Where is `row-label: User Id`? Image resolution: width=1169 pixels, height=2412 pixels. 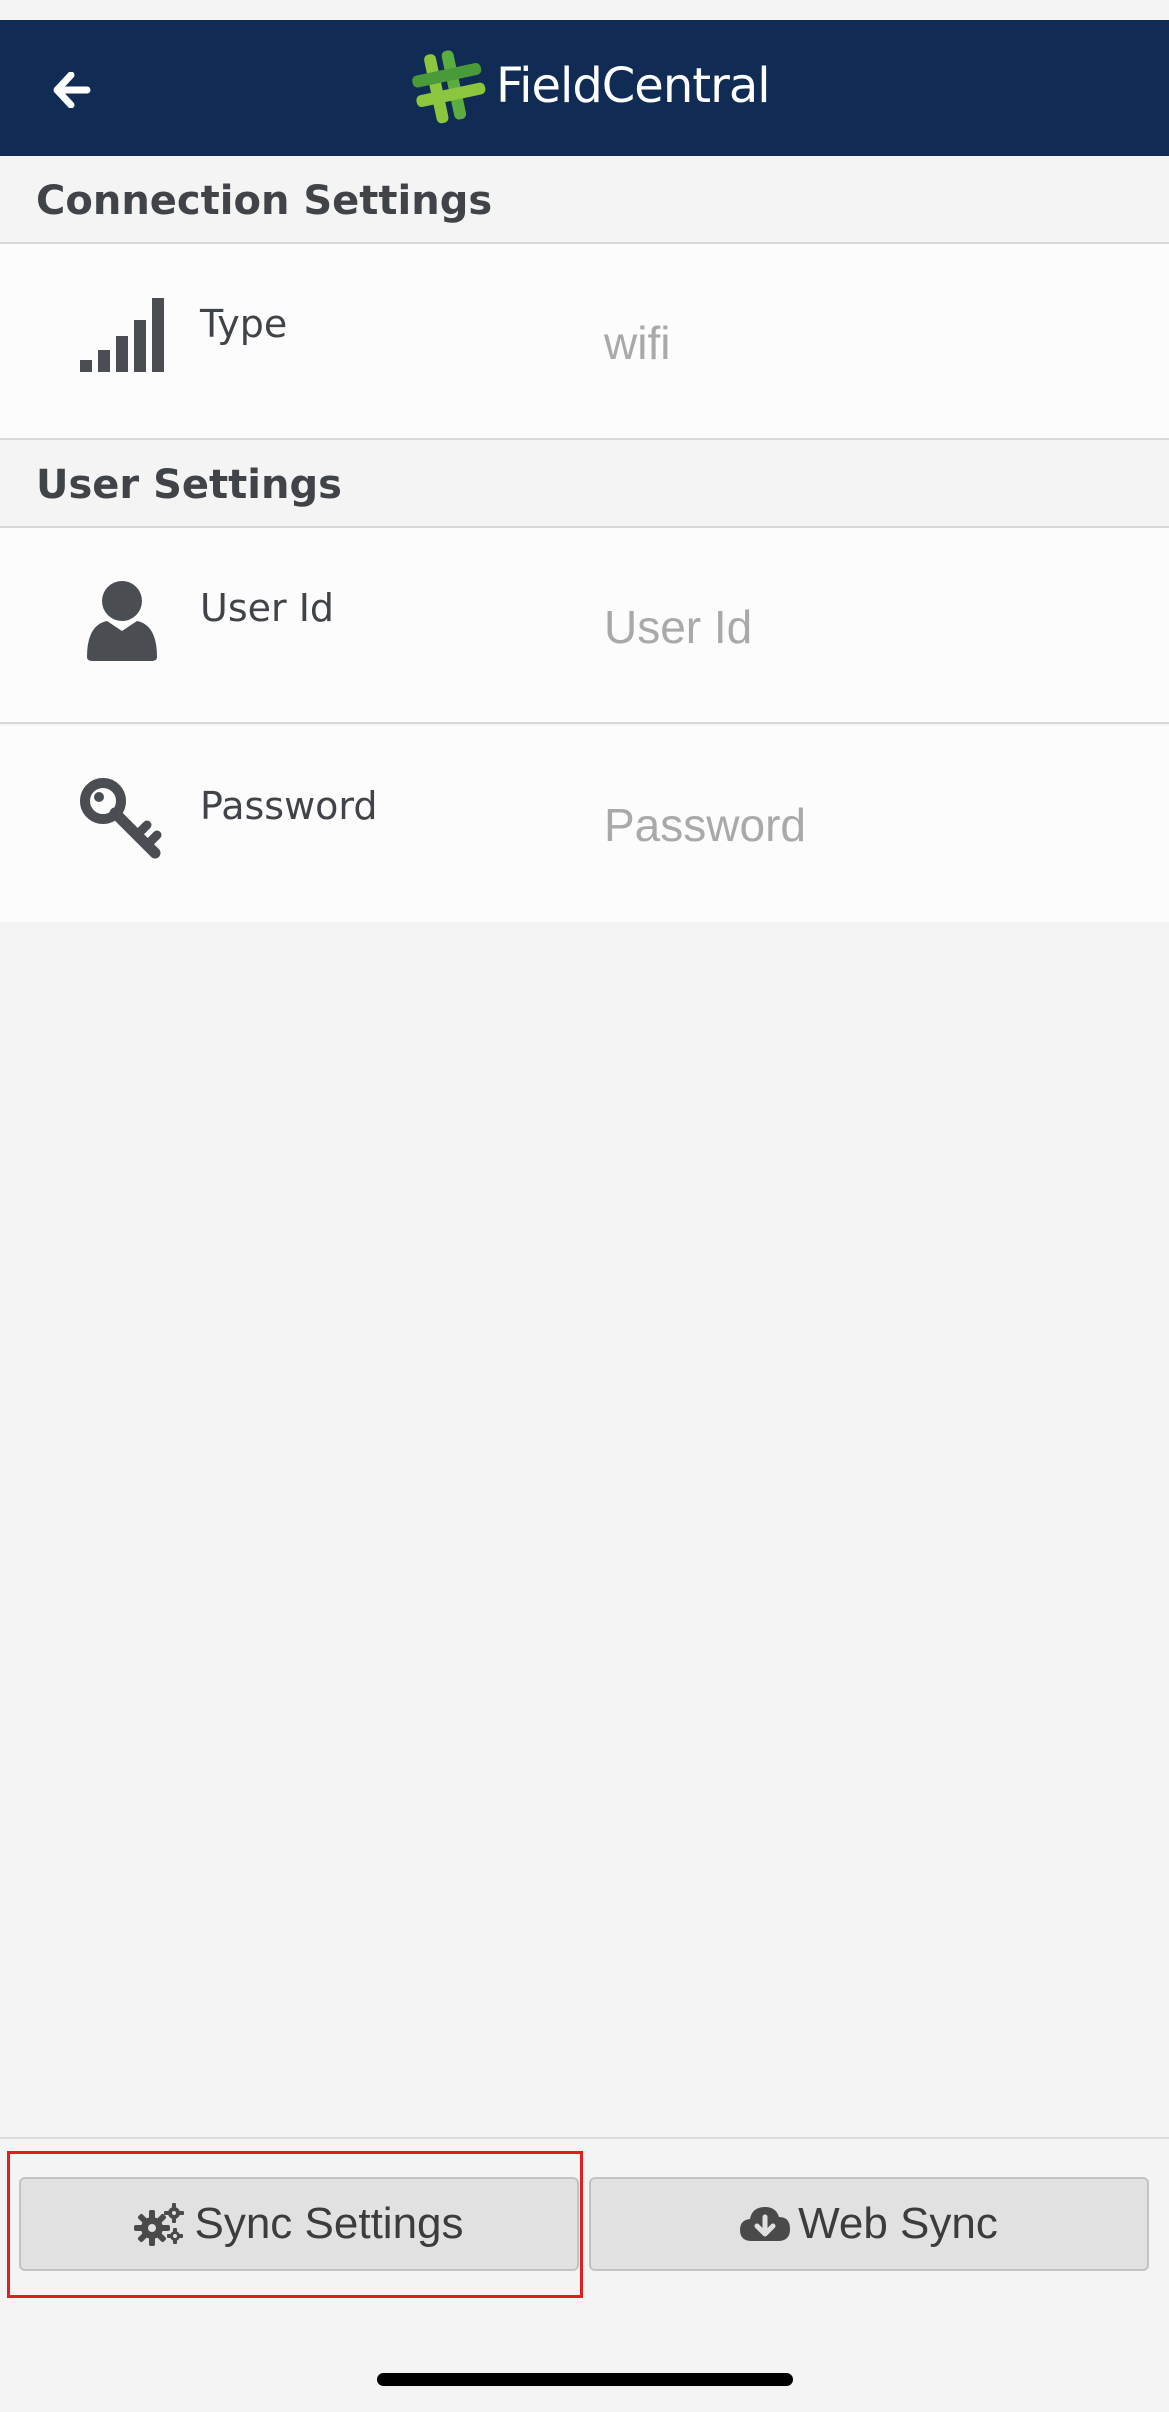 row-label: User Id is located at coordinates (267, 608).